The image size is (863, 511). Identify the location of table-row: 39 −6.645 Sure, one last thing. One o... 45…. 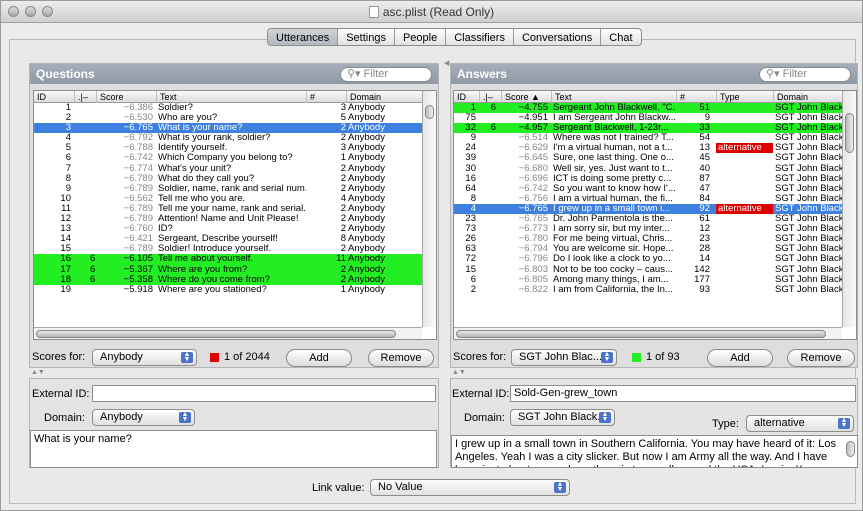
(649, 158).